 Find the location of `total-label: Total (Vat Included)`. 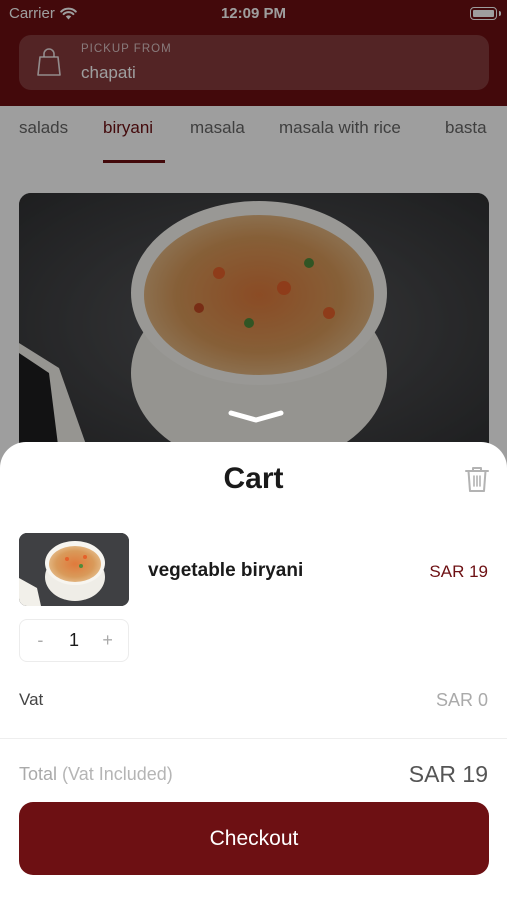

total-label: Total (Vat Included) is located at coordinates (96, 774).